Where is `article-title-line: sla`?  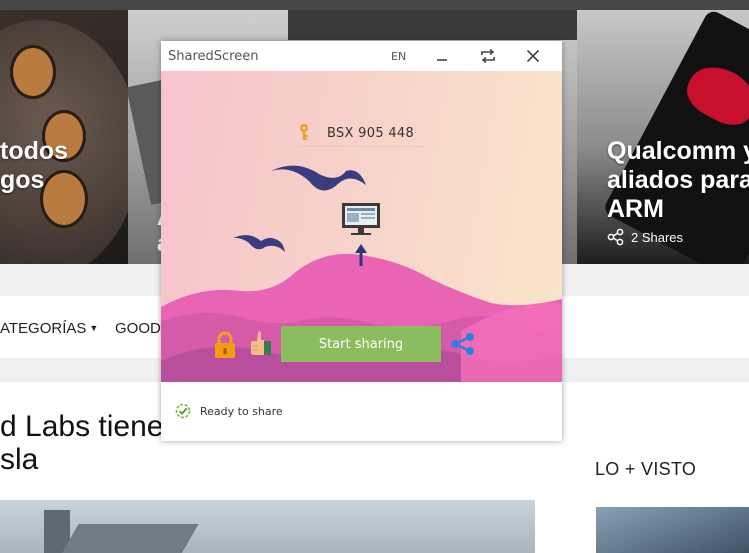
article-title-line: sla is located at coordinates (19, 459).